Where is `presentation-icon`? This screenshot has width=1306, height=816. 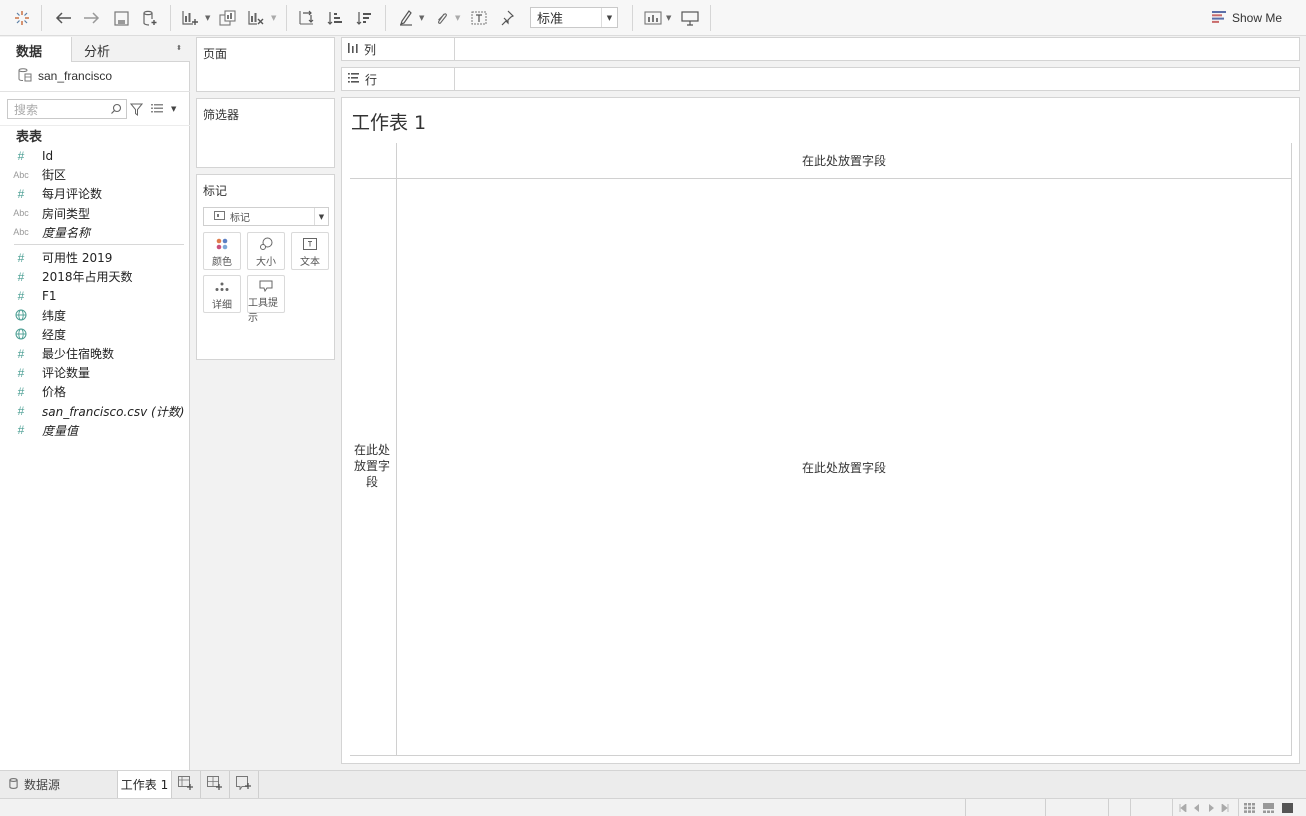
presentation-icon is located at coordinates (690, 18).